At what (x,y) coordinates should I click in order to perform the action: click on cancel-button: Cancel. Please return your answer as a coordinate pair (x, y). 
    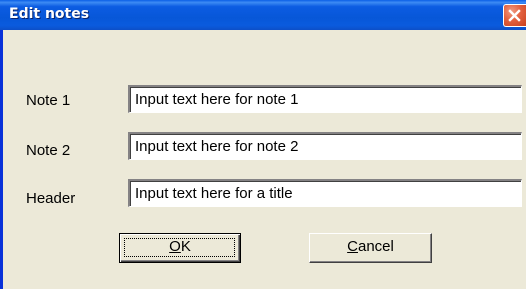
    Looking at the image, I should click on (370, 248).